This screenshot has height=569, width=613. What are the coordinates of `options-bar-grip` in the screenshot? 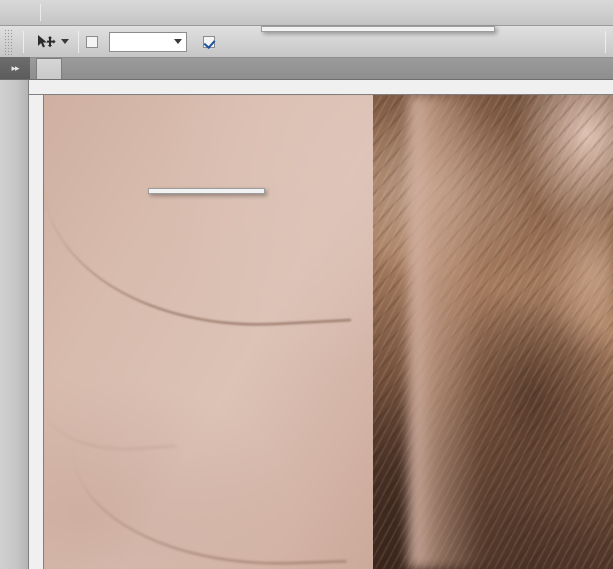 It's located at (8, 41).